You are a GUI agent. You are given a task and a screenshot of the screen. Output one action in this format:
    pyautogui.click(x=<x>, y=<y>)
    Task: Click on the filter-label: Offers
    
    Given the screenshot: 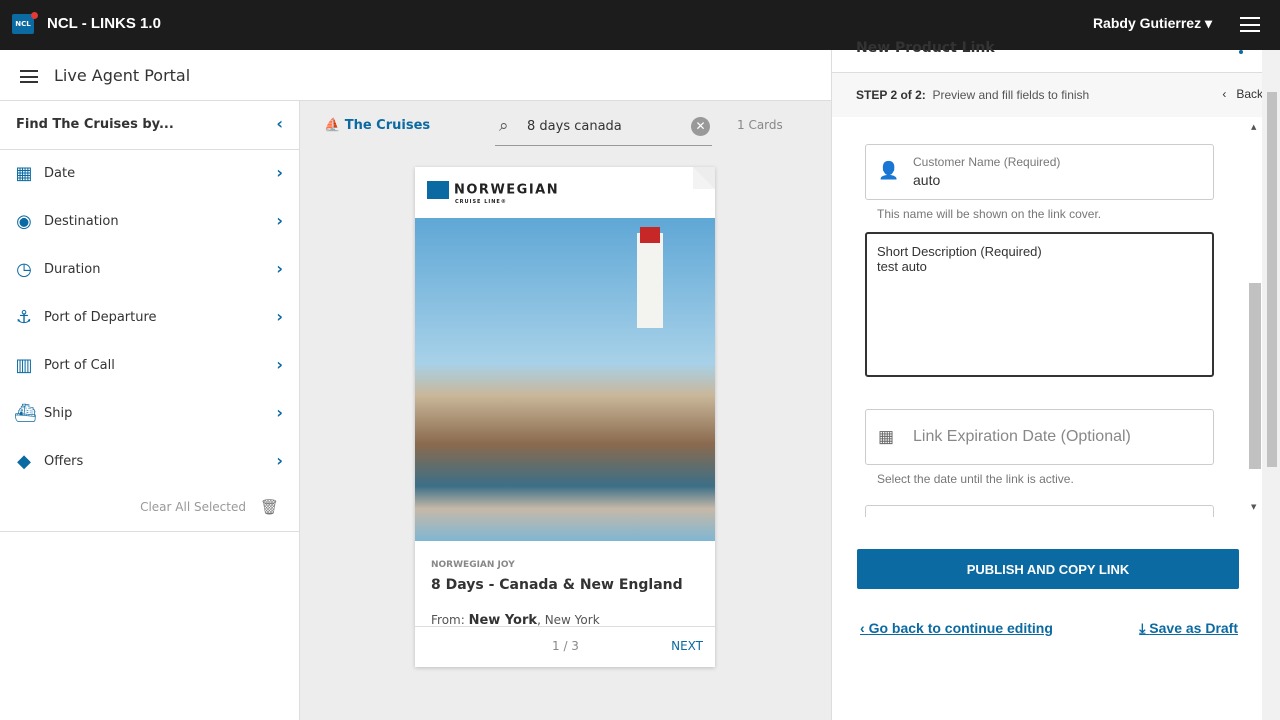 What is the action you would take?
    pyautogui.click(x=64, y=461)
    